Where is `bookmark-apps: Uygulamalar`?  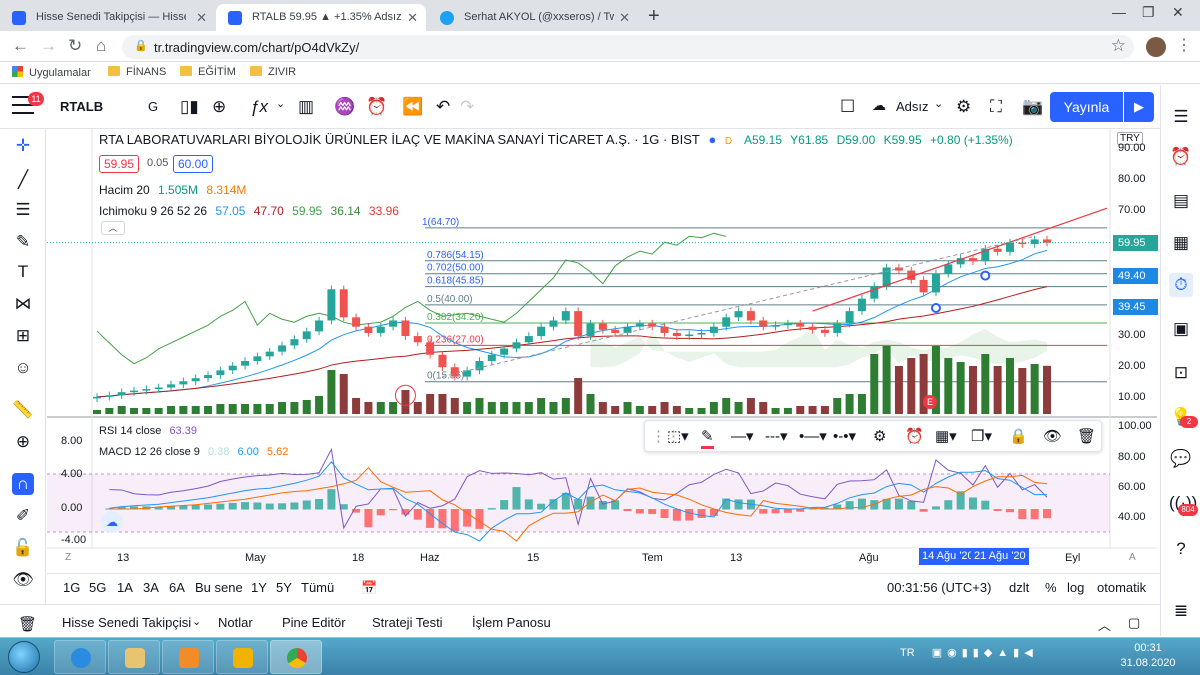
bookmark-apps: Uygulamalar is located at coordinates (51, 72).